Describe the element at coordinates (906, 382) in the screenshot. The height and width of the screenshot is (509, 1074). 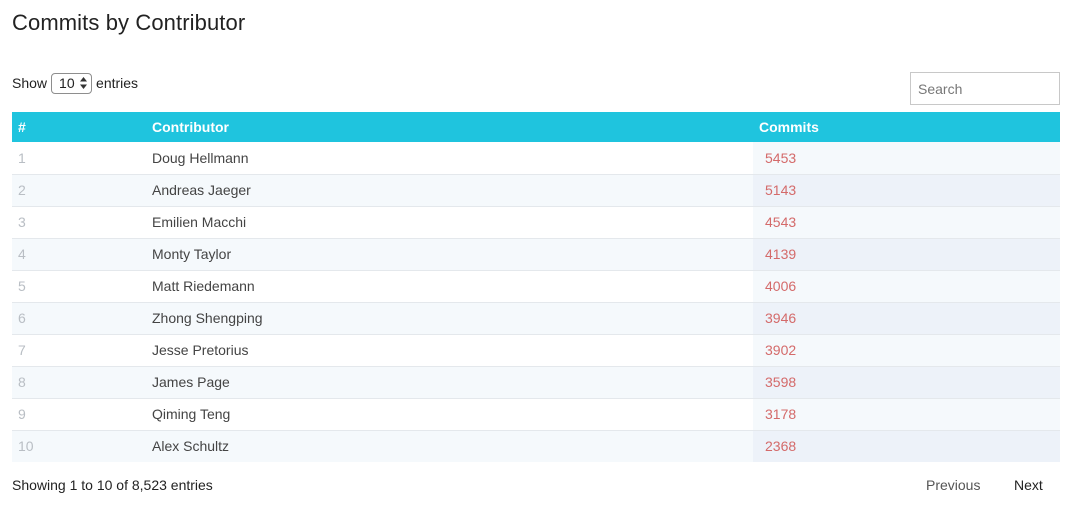
I see `cell-commits: 3598` at that location.